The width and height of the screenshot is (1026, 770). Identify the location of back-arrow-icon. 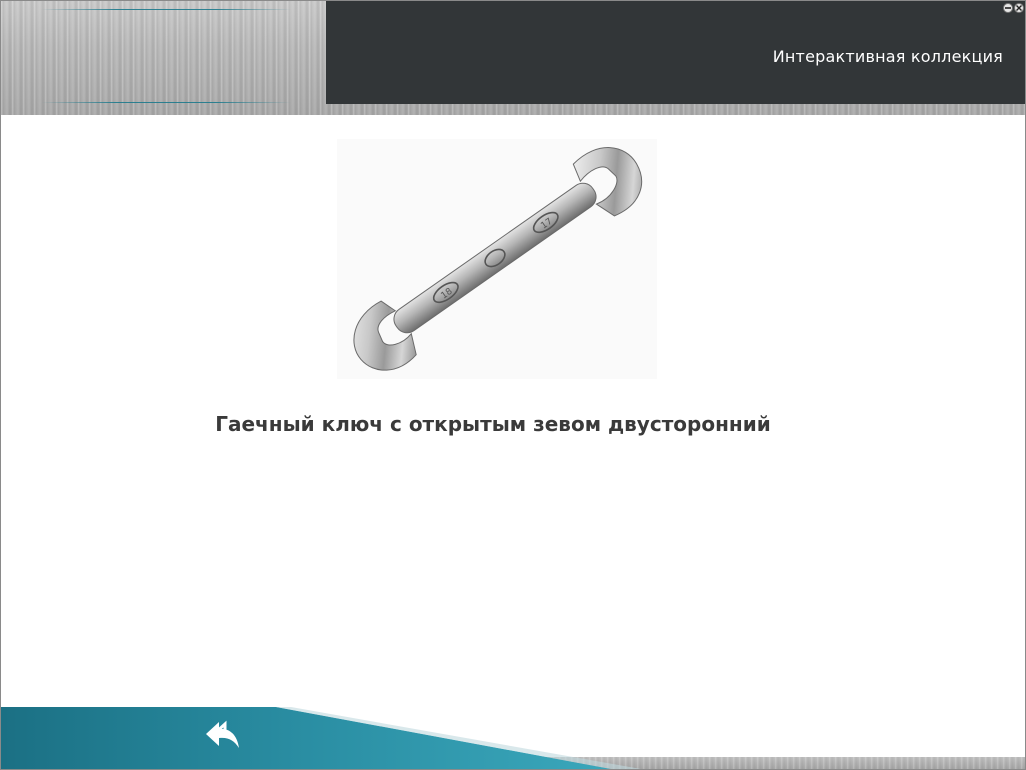
(222, 734).